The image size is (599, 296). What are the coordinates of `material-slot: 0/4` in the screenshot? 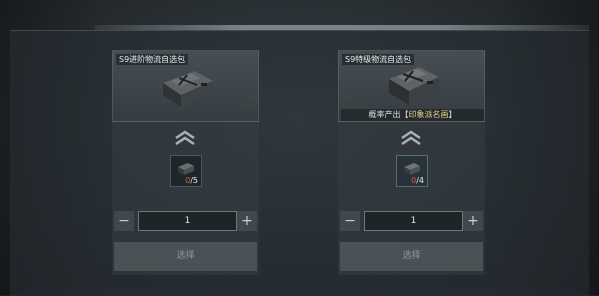 It's located at (412, 171).